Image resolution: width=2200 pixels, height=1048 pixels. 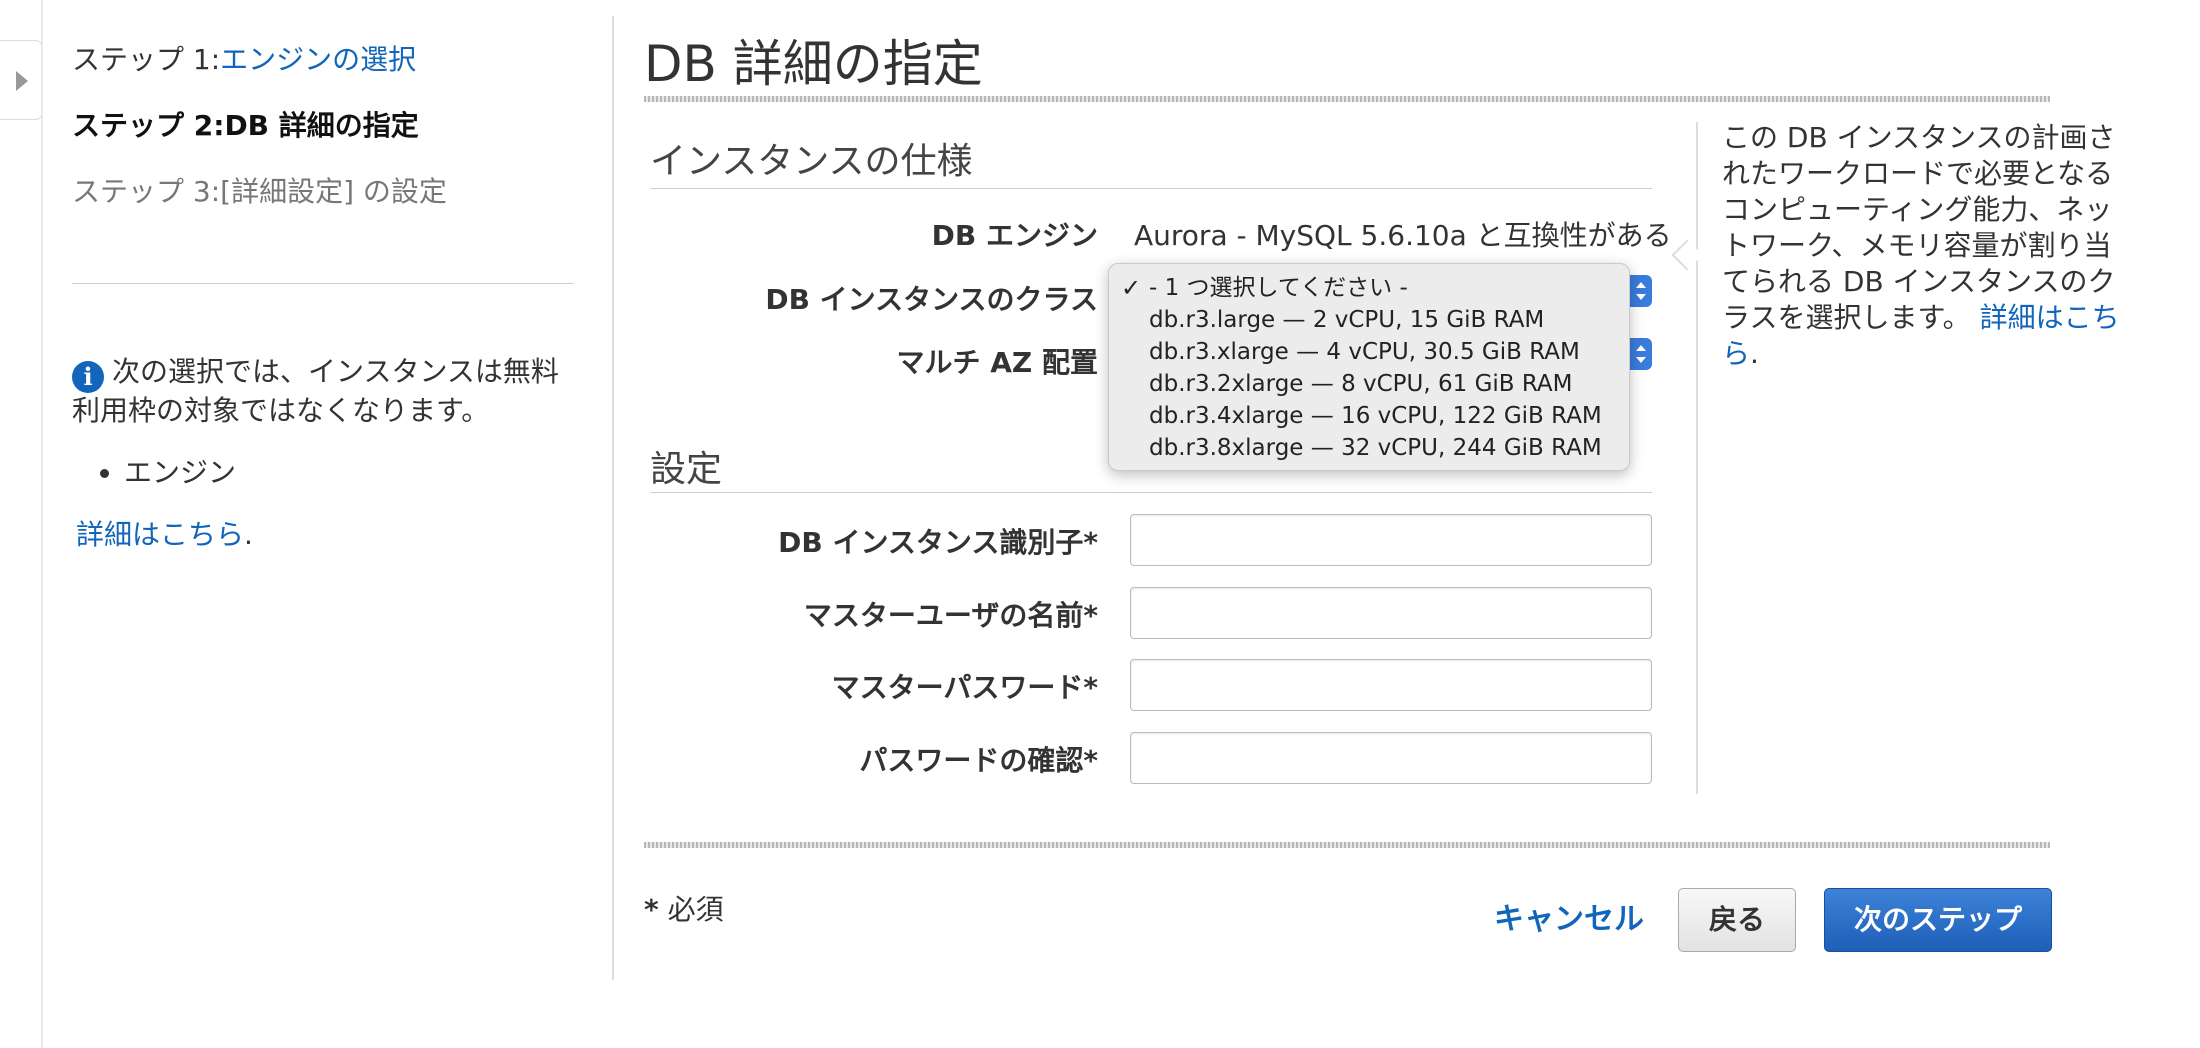 What do you see at coordinates (1369, 416) in the screenshot?
I see `dropdown-option: db.r3.4xlarge — 16 vCPU, 122 GiB RAM` at bounding box center [1369, 416].